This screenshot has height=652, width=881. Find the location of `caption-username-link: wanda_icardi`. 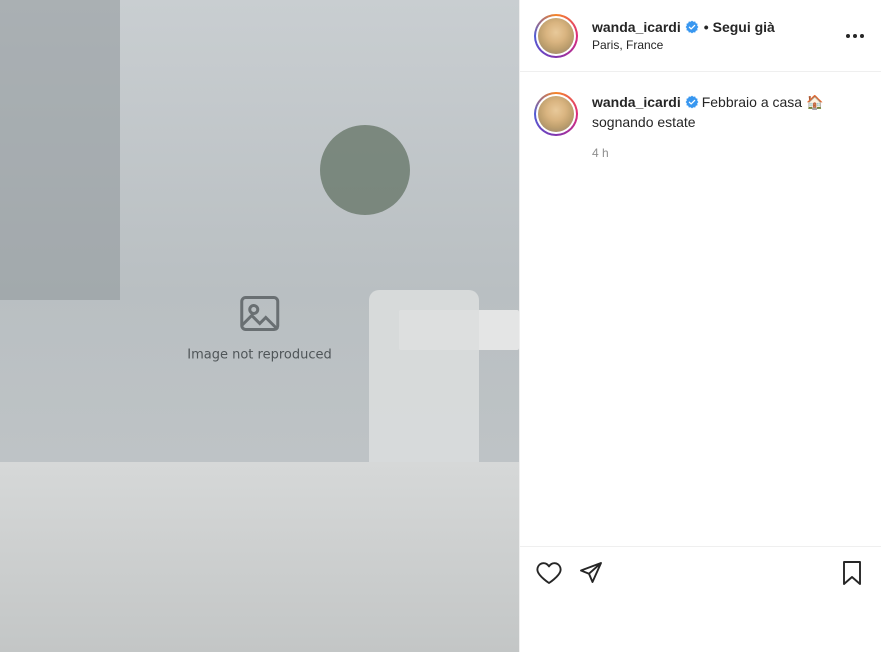

caption-username-link: wanda_icardi is located at coordinates (636, 102).